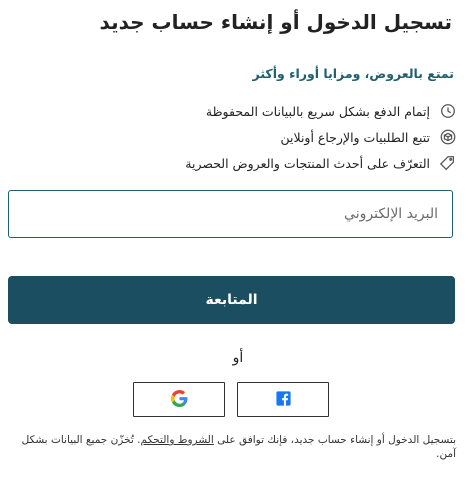 This screenshot has height=494, width=476. What do you see at coordinates (448, 163) in the screenshot?
I see `tag-icon` at bounding box center [448, 163].